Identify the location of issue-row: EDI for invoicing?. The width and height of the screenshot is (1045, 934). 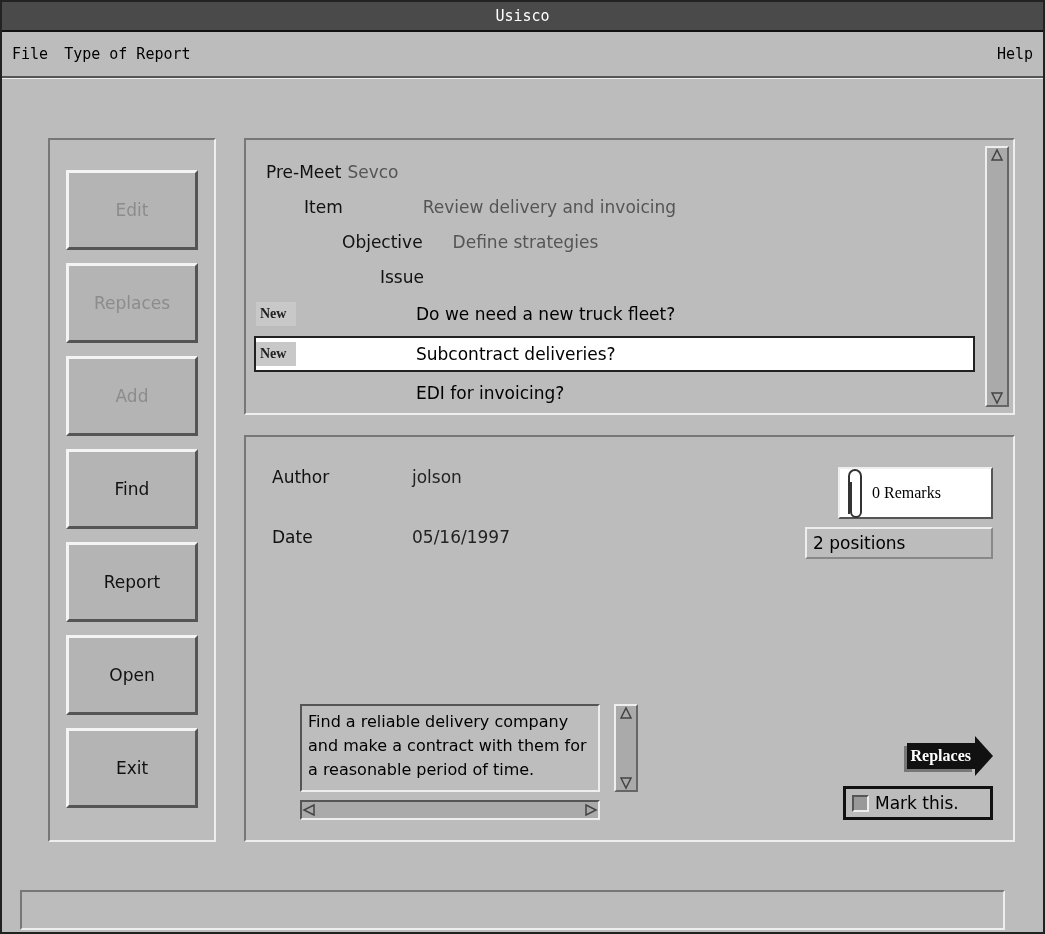
(614, 393).